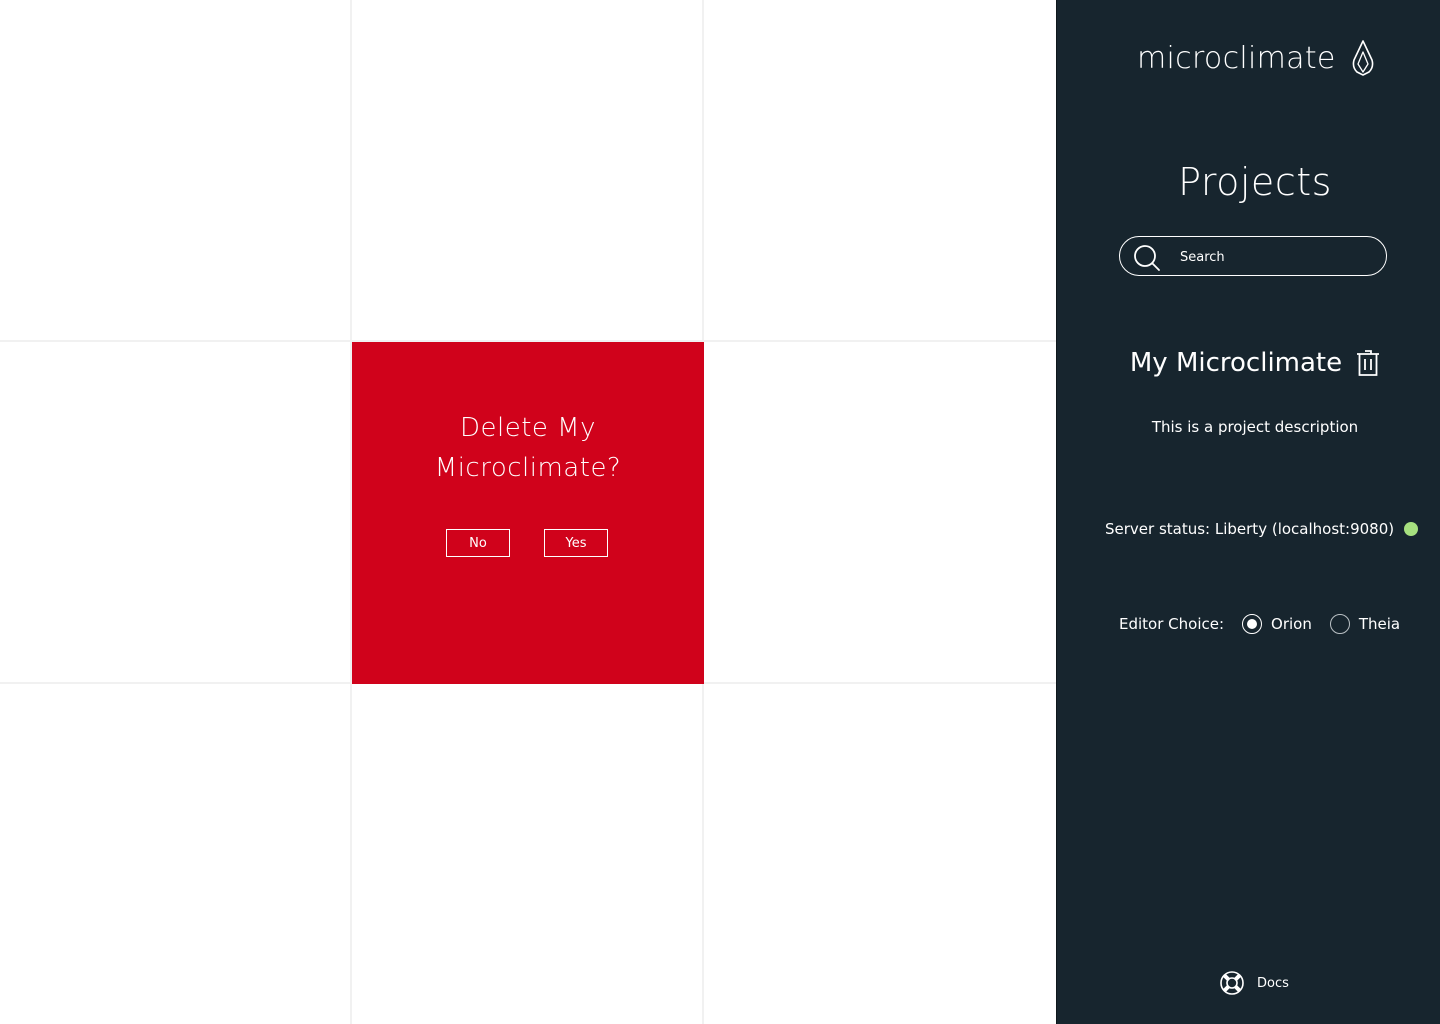 This screenshot has width=1440, height=1024. I want to click on orion-radio, so click(1252, 624).